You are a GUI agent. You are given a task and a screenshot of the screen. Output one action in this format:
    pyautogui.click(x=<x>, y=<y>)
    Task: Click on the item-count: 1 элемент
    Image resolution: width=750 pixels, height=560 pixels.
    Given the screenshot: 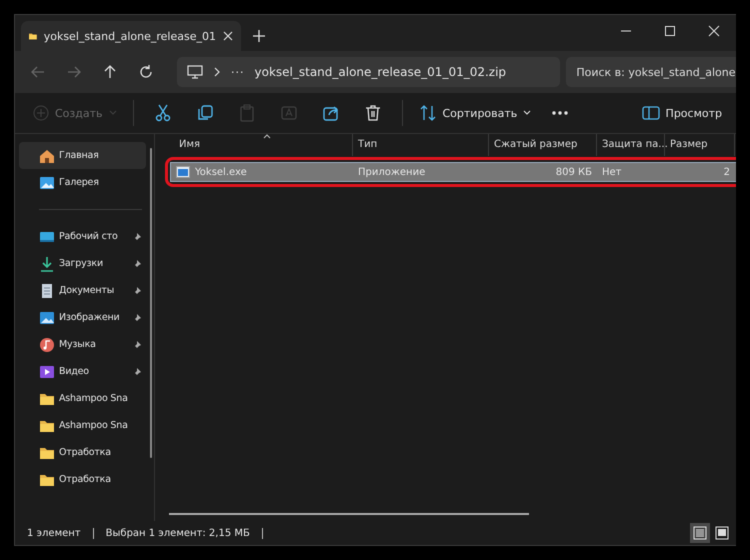 What is the action you would take?
    pyautogui.click(x=54, y=533)
    